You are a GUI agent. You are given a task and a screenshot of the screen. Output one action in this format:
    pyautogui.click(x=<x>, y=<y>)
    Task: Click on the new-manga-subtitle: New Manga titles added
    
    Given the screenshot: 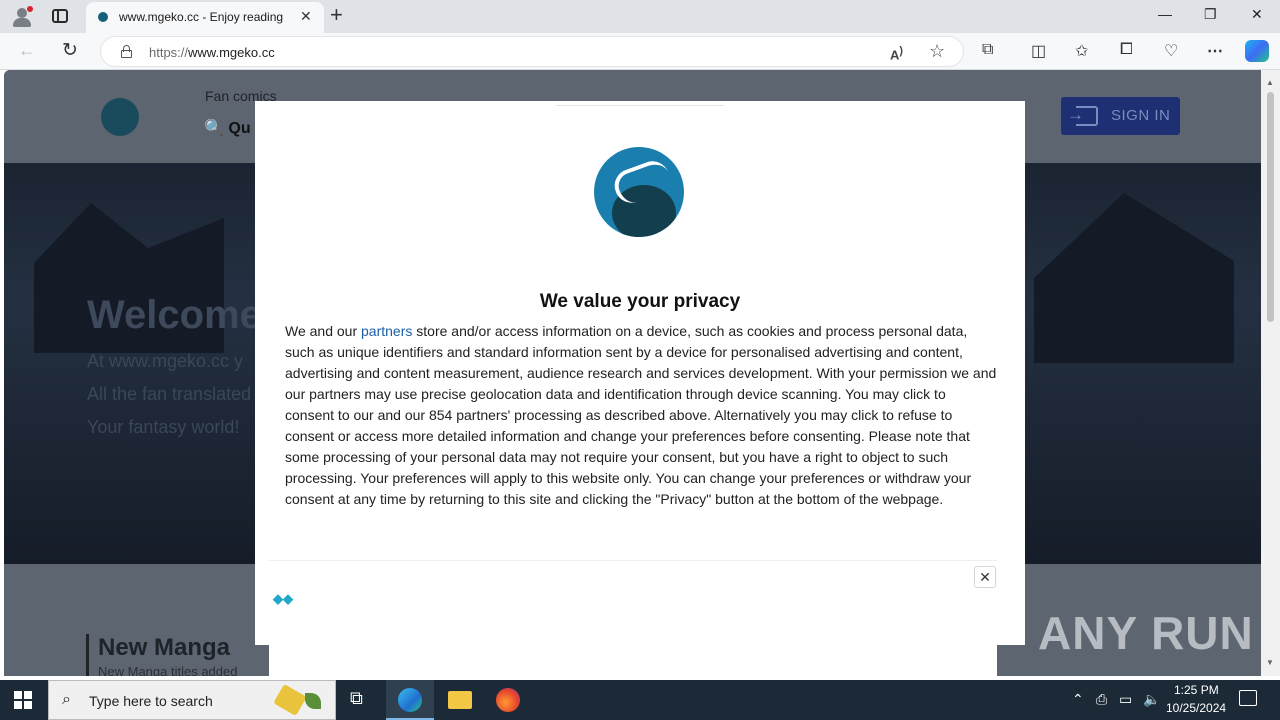 What is the action you would take?
    pyautogui.click(x=168, y=670)
    